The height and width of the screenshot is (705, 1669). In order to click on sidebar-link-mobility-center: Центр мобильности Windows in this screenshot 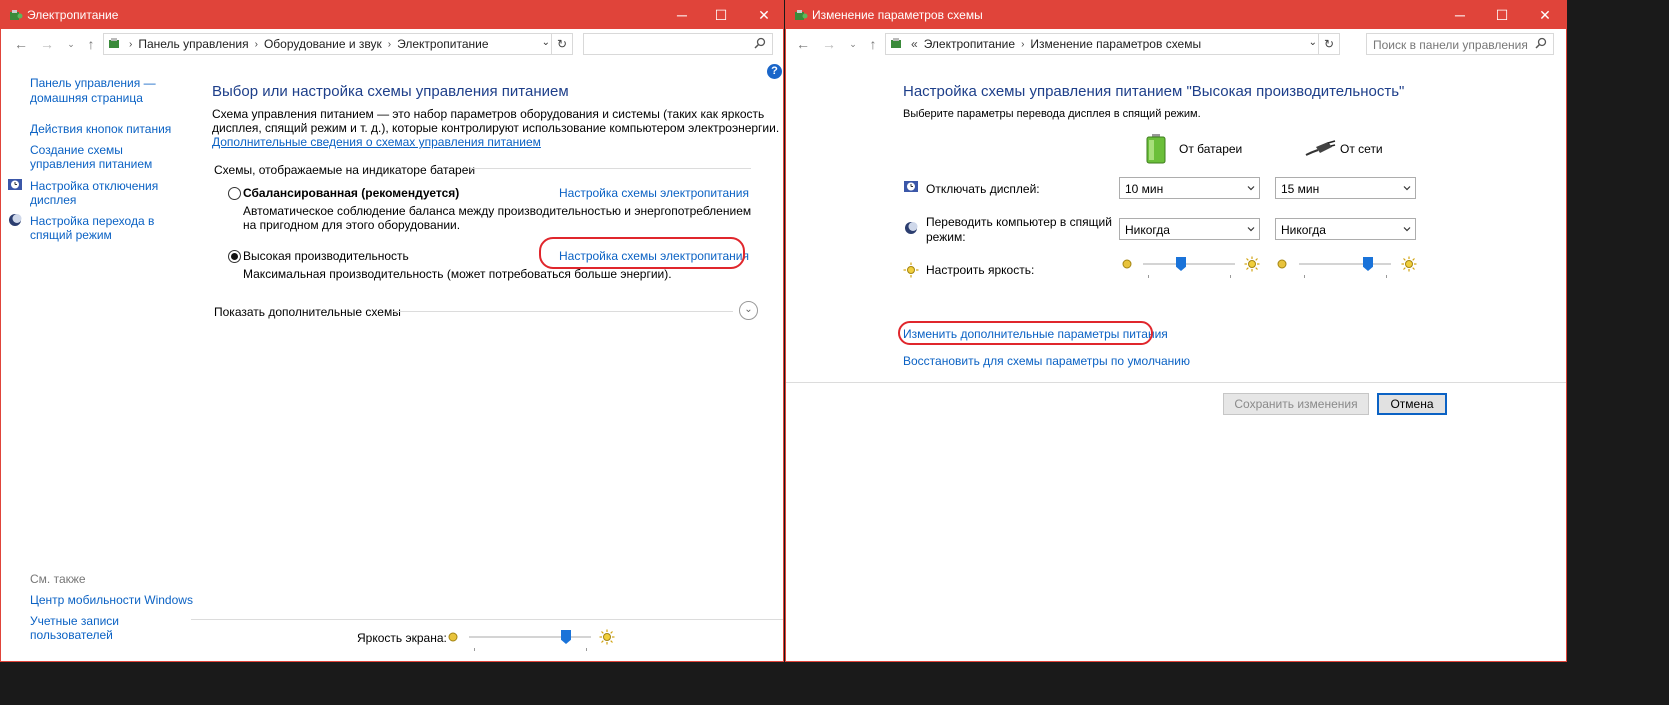, I will do `click(111, 600)`.